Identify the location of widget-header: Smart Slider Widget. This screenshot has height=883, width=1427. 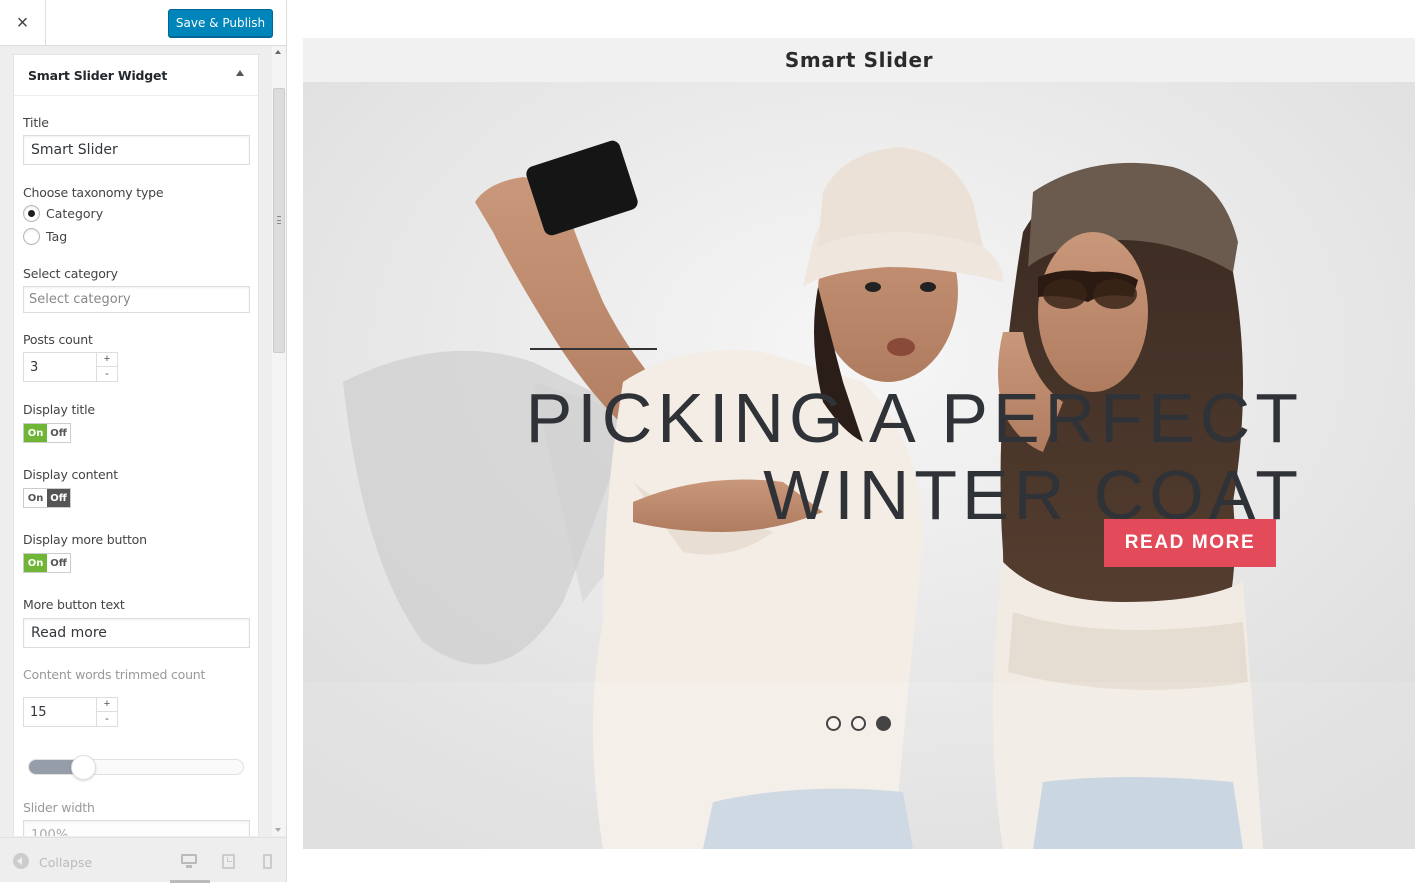
(136, 75).